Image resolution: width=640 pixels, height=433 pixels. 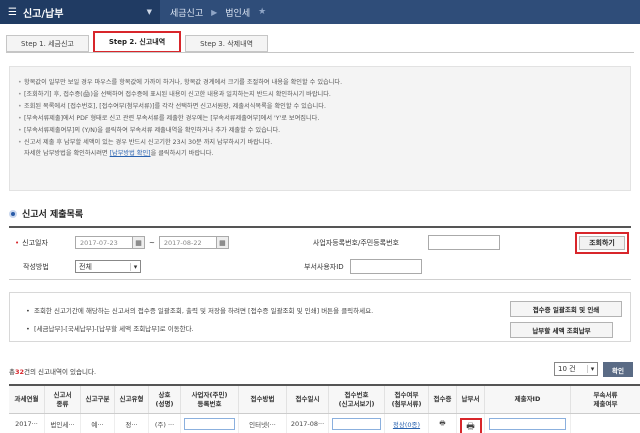 I want to click on receipt-status-link: 정상(0종), so click(x=406, y=424).